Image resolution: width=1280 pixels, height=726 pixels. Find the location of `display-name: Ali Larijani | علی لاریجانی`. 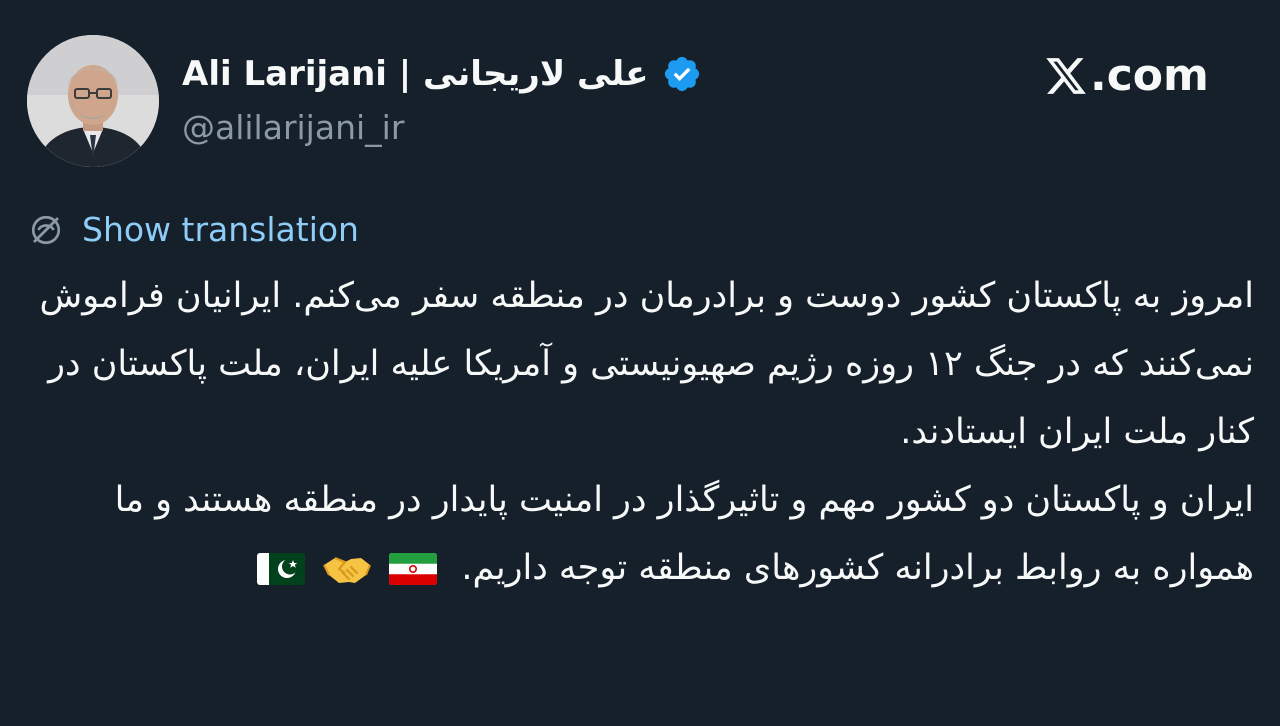

display-name: Ali Larijani | علی لاریجانی is located at coordinates (442, 74).